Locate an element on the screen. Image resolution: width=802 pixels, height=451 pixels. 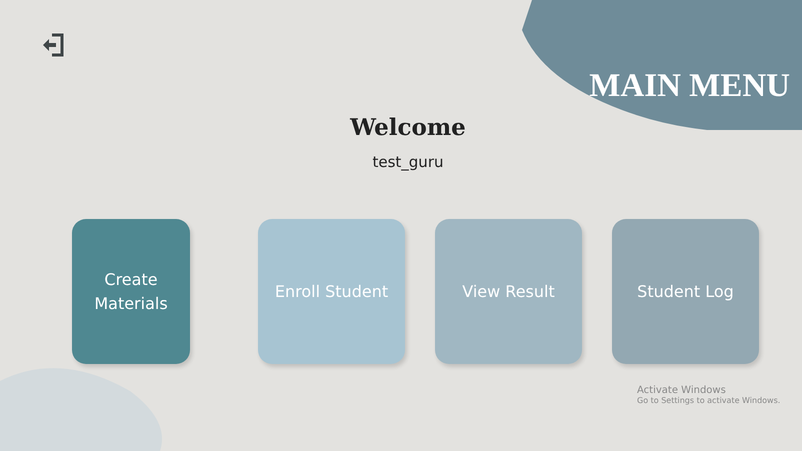
menu-card: Student Log is located at coordinates (685, 291).